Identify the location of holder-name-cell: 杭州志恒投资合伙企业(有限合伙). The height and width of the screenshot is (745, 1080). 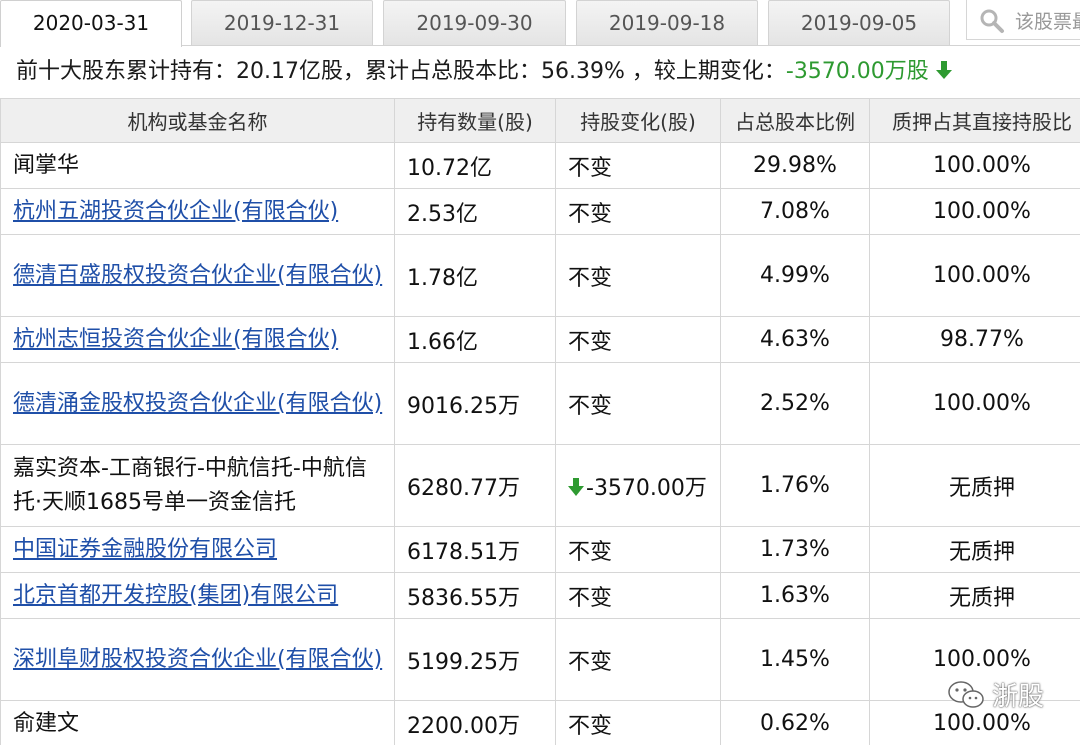
(197, 339).